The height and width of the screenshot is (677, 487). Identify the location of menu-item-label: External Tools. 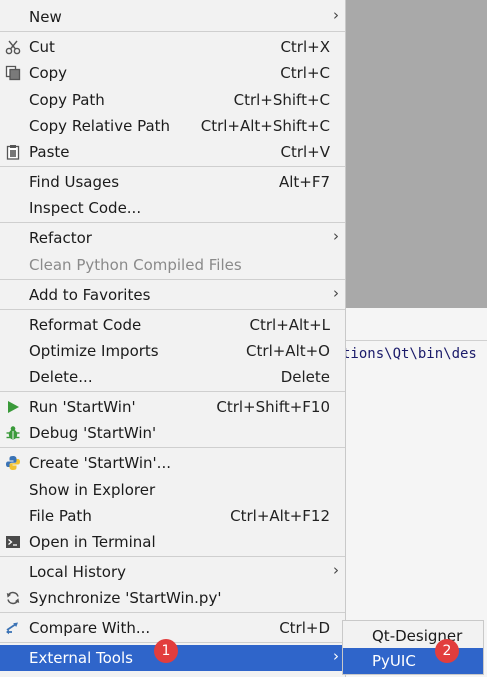
(81, 658).